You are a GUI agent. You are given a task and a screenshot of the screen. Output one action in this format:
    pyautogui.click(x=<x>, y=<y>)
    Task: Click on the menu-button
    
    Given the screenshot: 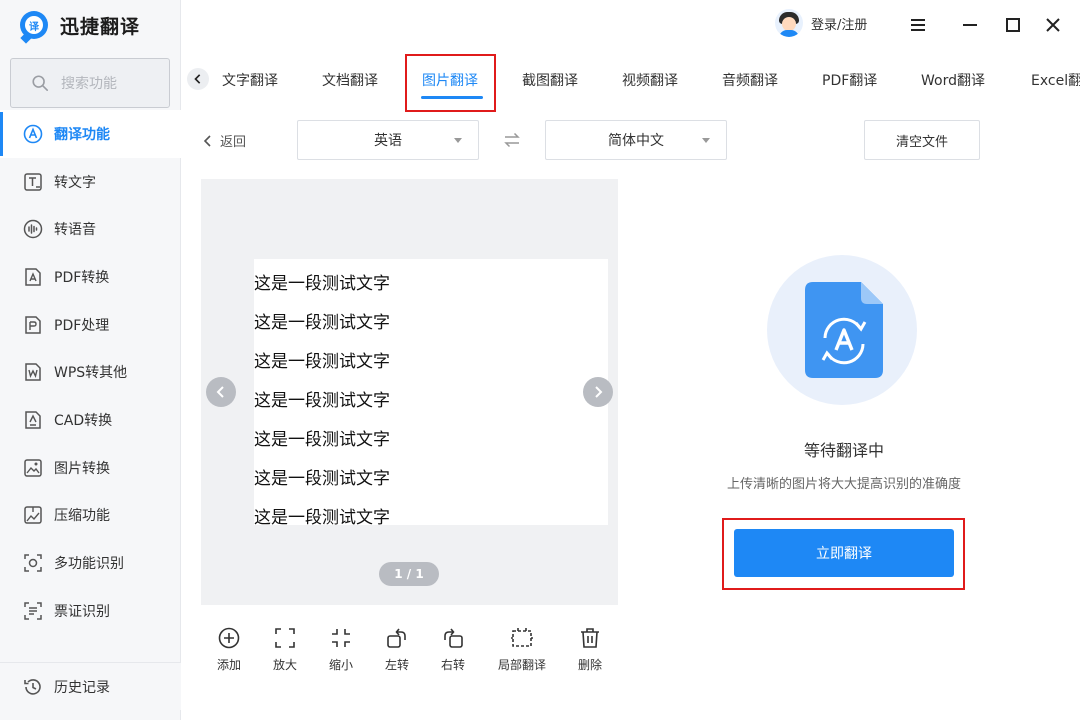 What is the action you would take?
    pyautogui.click(x=918, y=25)
    